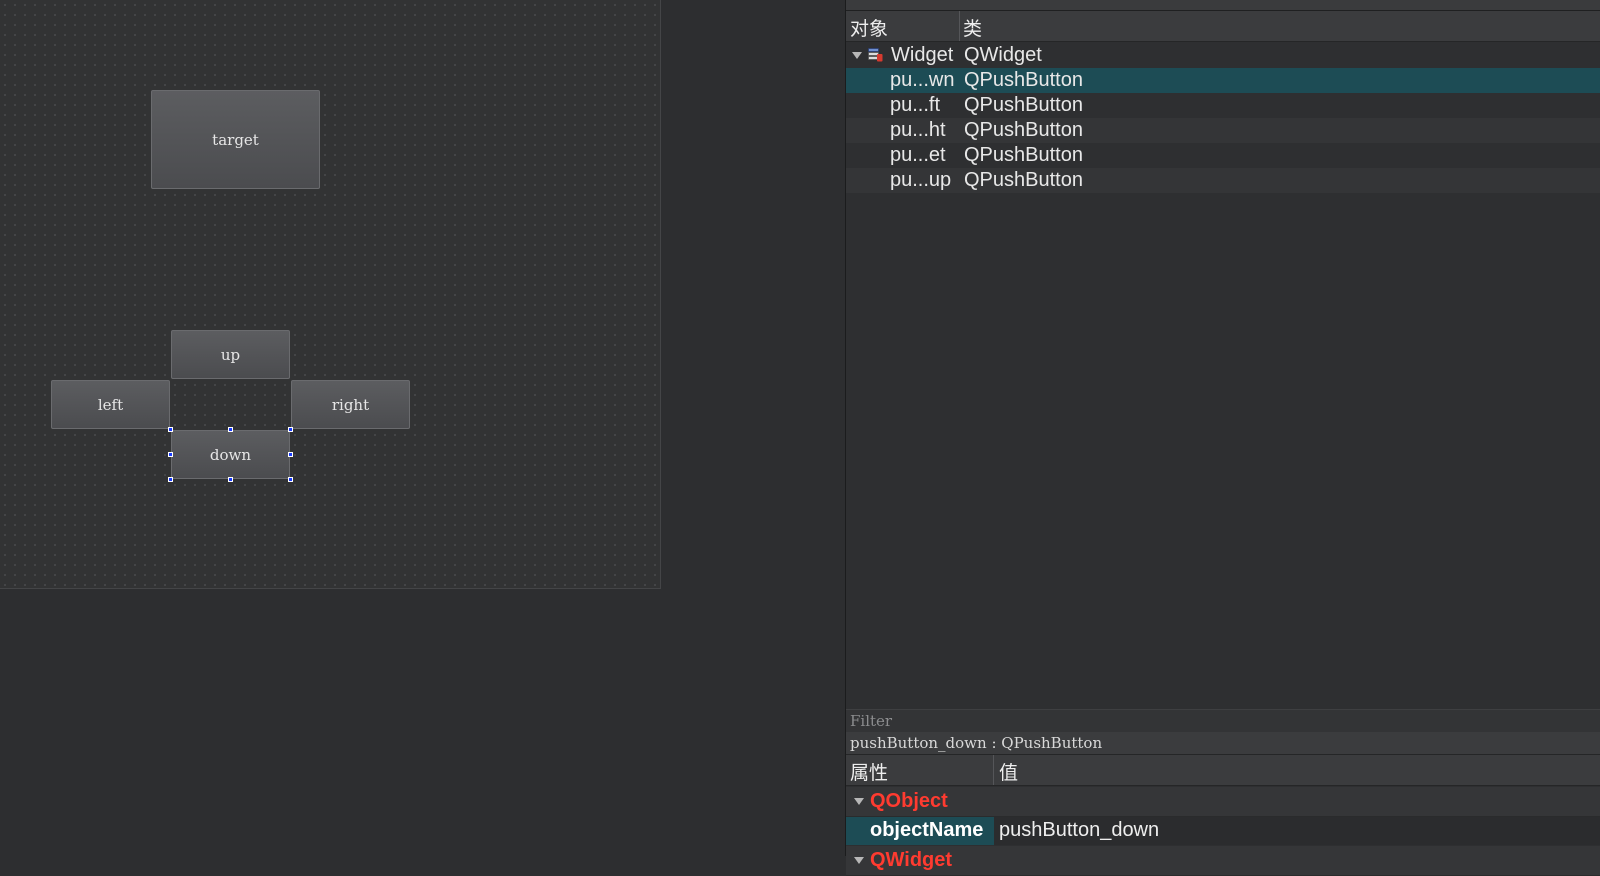 The image size is (1600, 876). I want to click on resize-handle-top-left, so click(170, 429).